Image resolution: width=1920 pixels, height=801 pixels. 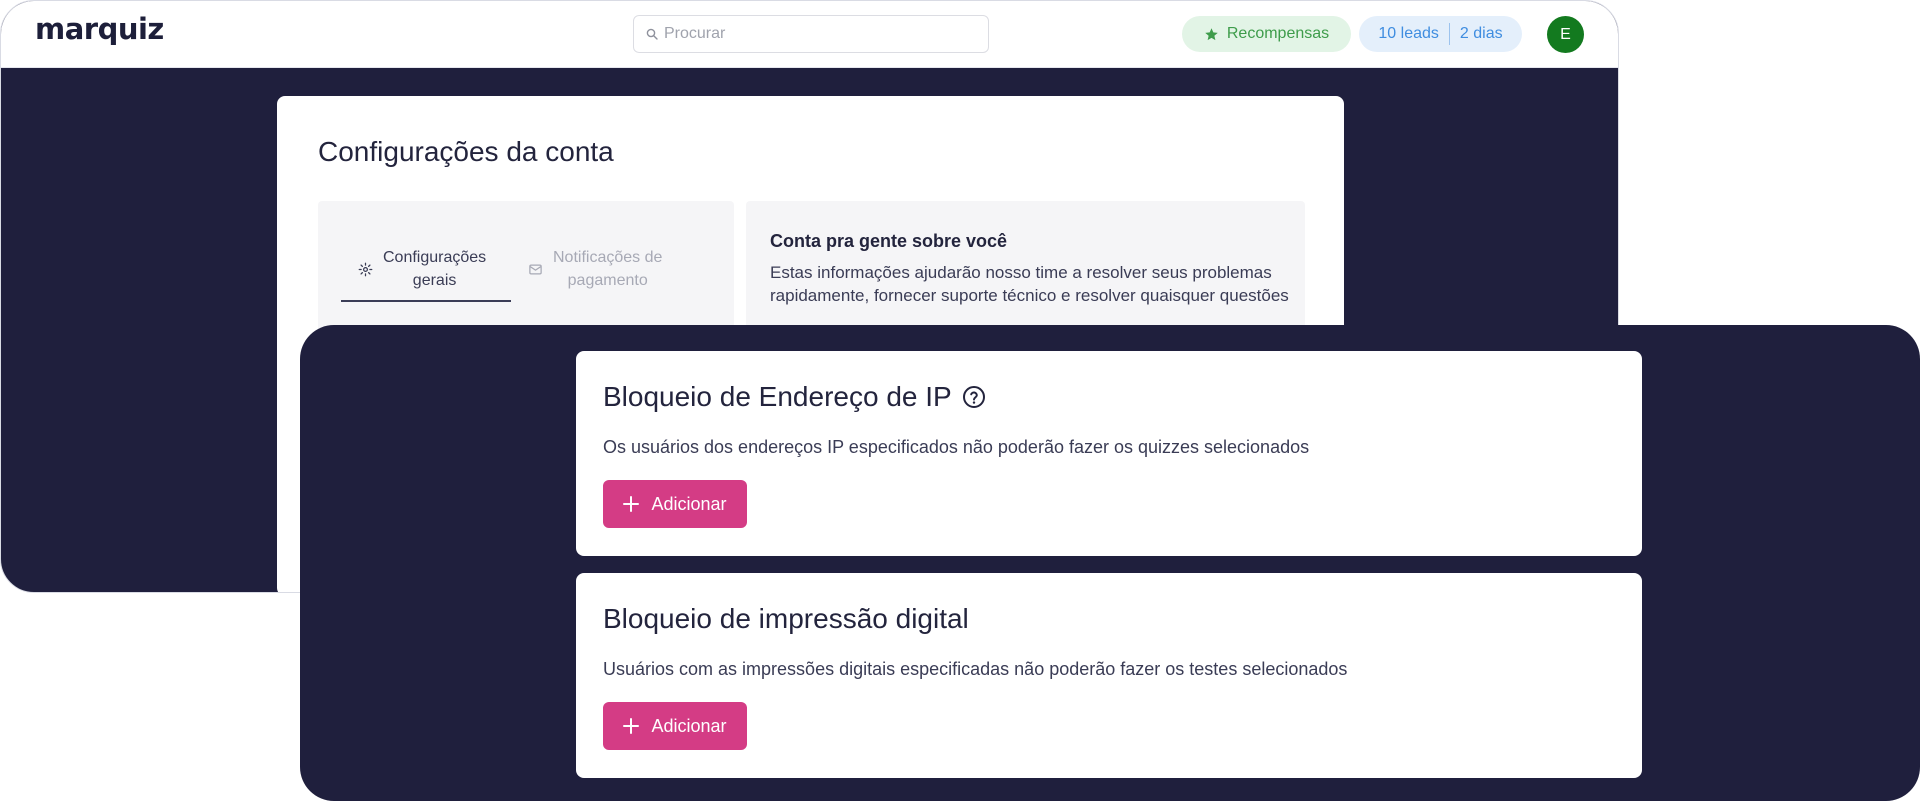 What do you see at coordinates (535, 269) in the screenshot?
I see `envelope-icon` at bounding box center [535, 269].